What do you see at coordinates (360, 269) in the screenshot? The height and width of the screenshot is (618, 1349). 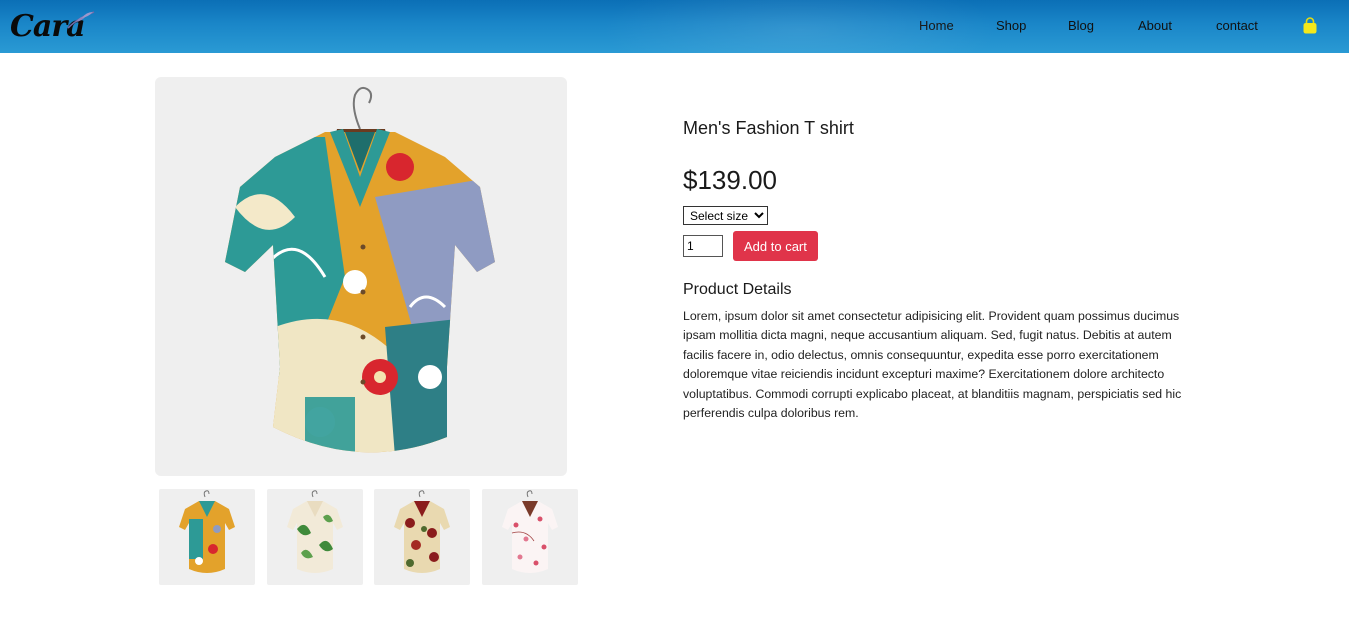 I see `shirt-image` at bounding box center [360, 269].